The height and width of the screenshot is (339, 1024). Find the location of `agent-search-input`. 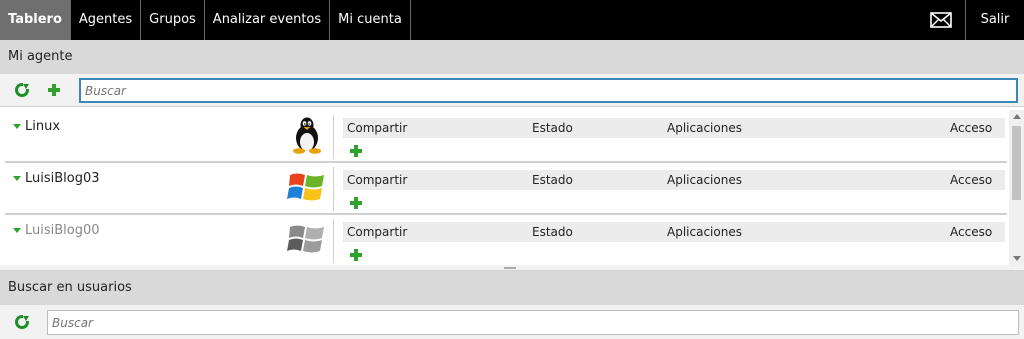

agent-search-input is located at coordinates (548, 90).